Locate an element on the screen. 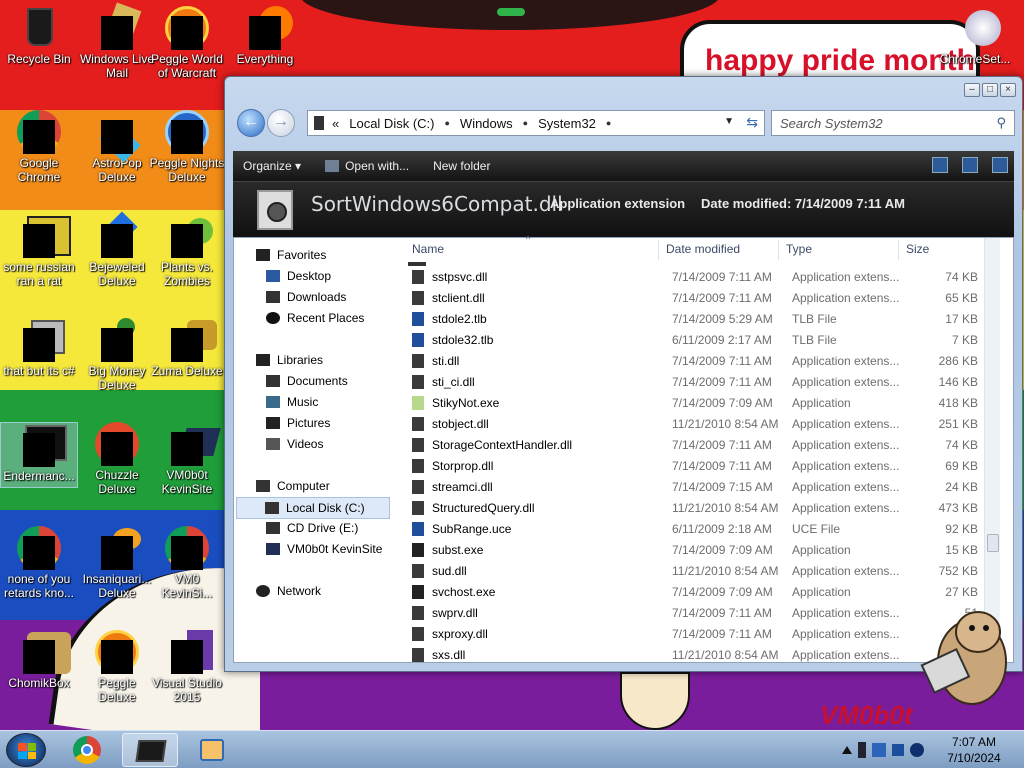 Image resolution: width=1024 pixels, height=768 pixels. search-input: Search System32 ⚲ is located at coordinates (893, 123).